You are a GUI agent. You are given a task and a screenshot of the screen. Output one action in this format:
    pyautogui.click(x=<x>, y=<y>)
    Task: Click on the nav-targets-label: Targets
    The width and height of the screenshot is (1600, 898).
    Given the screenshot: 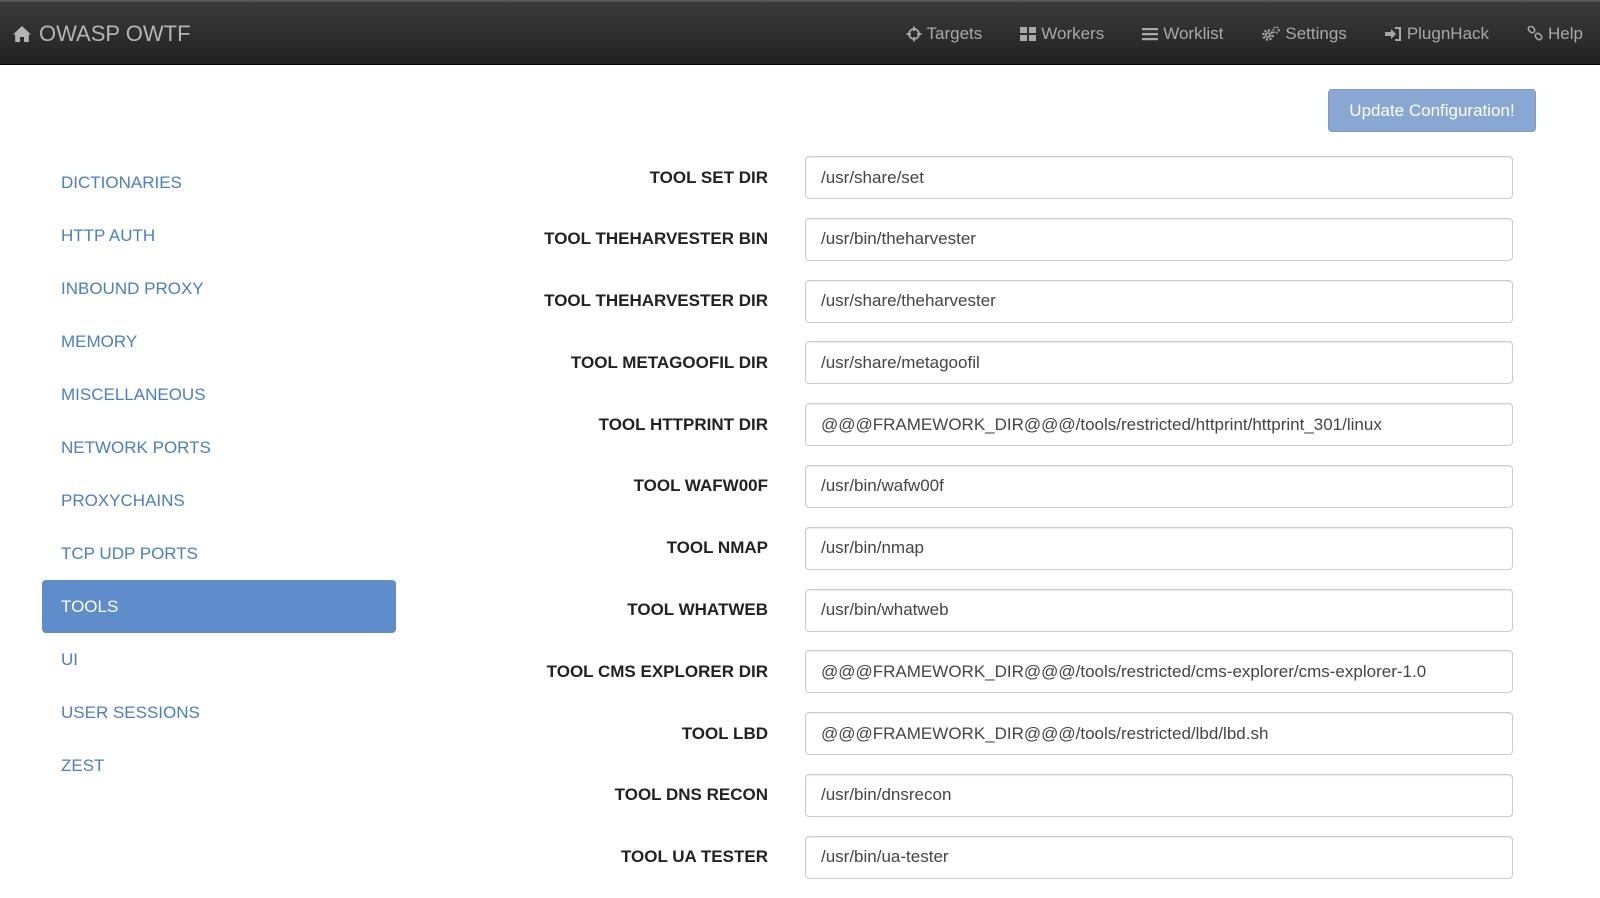 What is the action you would take?
    pyautogui.click(x=954, y=33)
    